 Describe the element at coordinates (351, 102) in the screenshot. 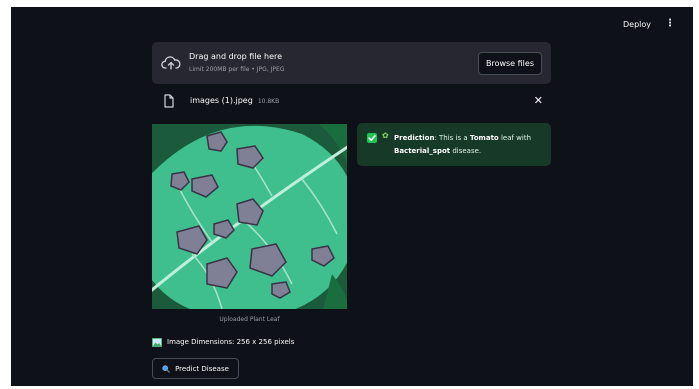

I see `uploaded-file-row: images (1).jpeg 10.8KB ✕` at that location.